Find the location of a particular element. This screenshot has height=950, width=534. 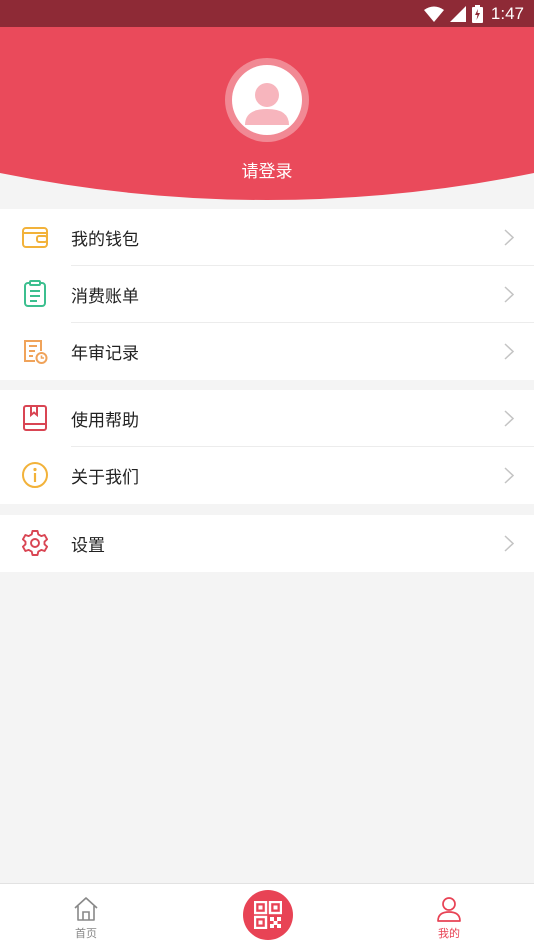

battery-icon is located at coordinates (477, 13).